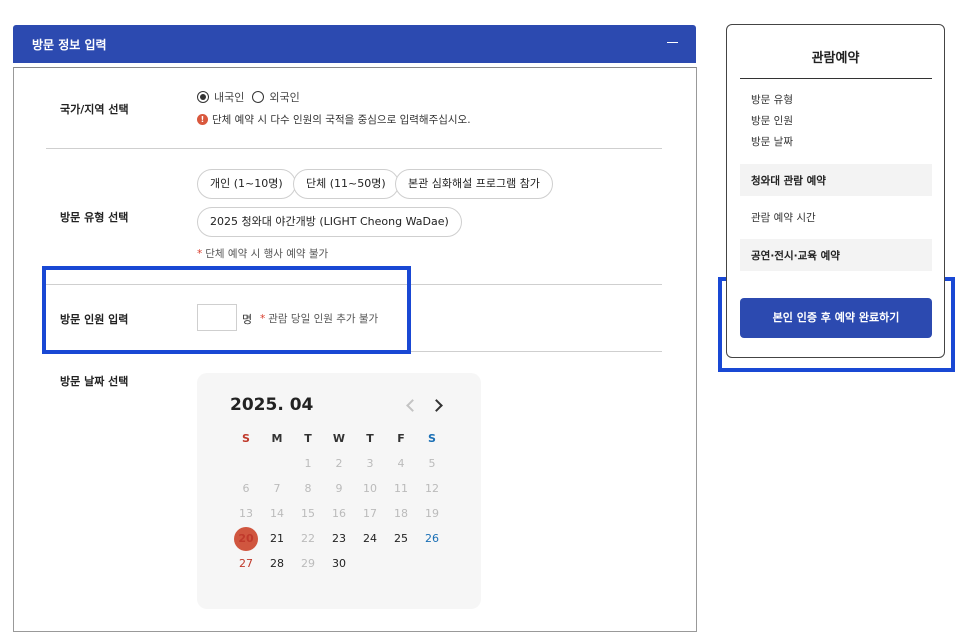 The height and width of the screenshot is (636, 956). I want to click on calendar-day: 26, so click(432, 539).